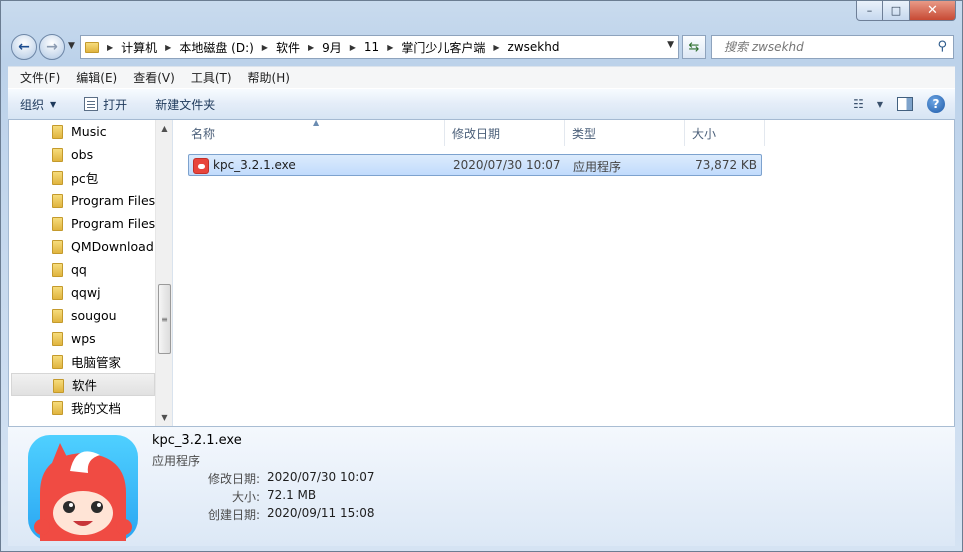  What do you see at coordinates (505, 133) in the screenshot?
I see `column-header-modified: 修改日期` at bounding box center [505, 133].